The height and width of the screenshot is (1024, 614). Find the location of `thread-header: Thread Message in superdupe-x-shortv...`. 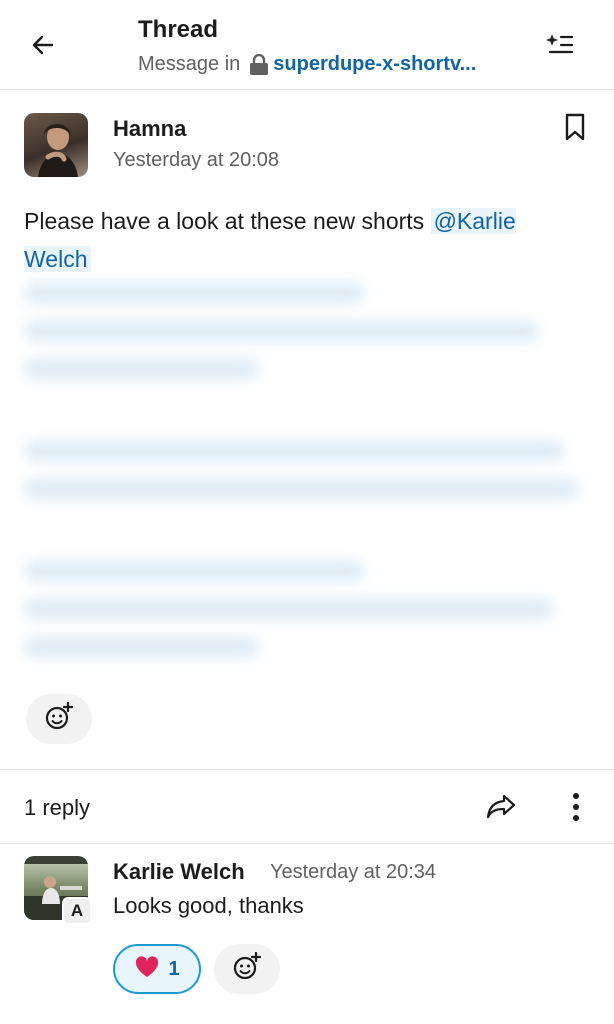

thread-header: Thread Message in superdupe-x-shortv... is located at coordinates (307, 45).